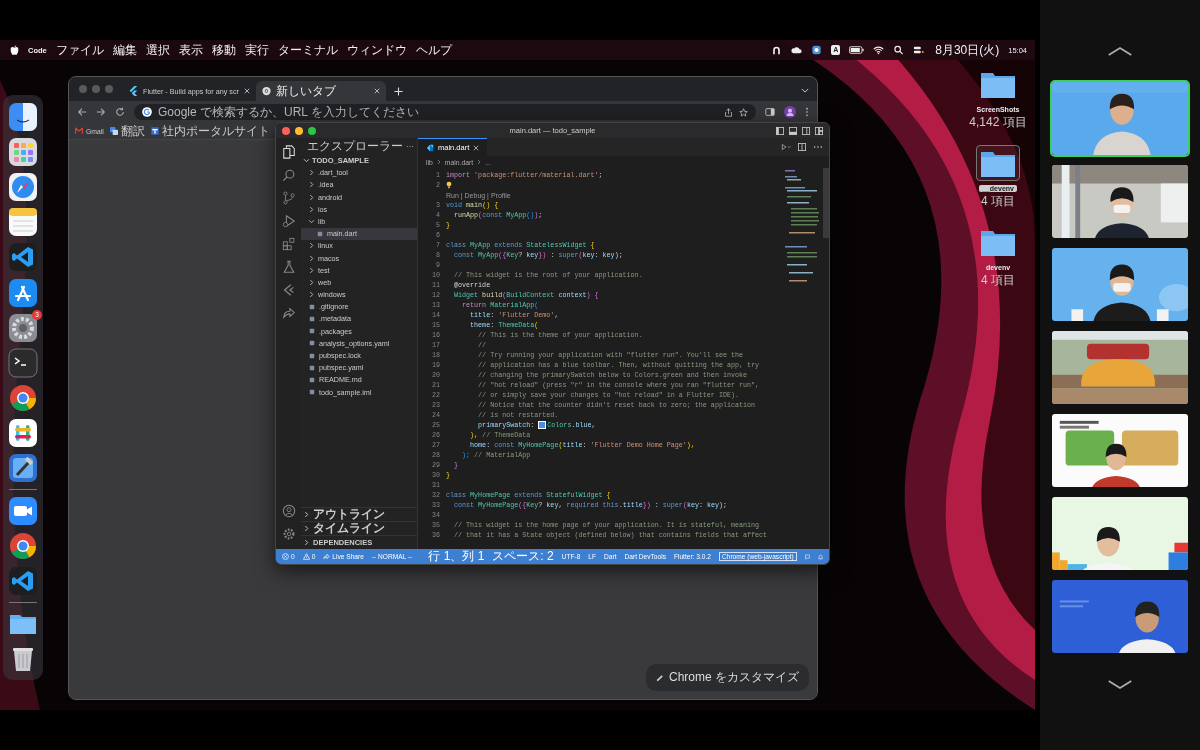 The image size is (1200, 750). I want to click on color-swatch, so click(542, 425).